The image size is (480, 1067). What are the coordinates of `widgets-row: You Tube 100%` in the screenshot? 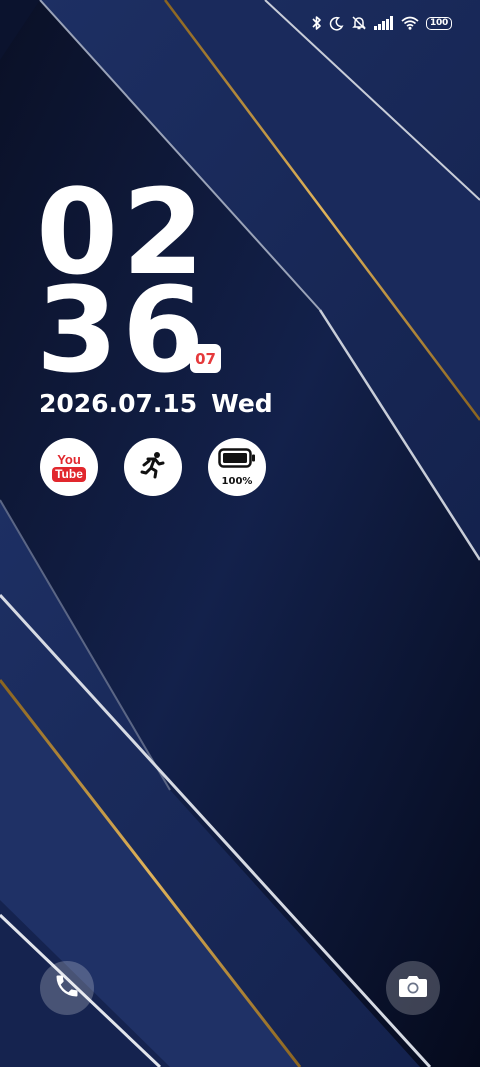 It's located at (153, 467).